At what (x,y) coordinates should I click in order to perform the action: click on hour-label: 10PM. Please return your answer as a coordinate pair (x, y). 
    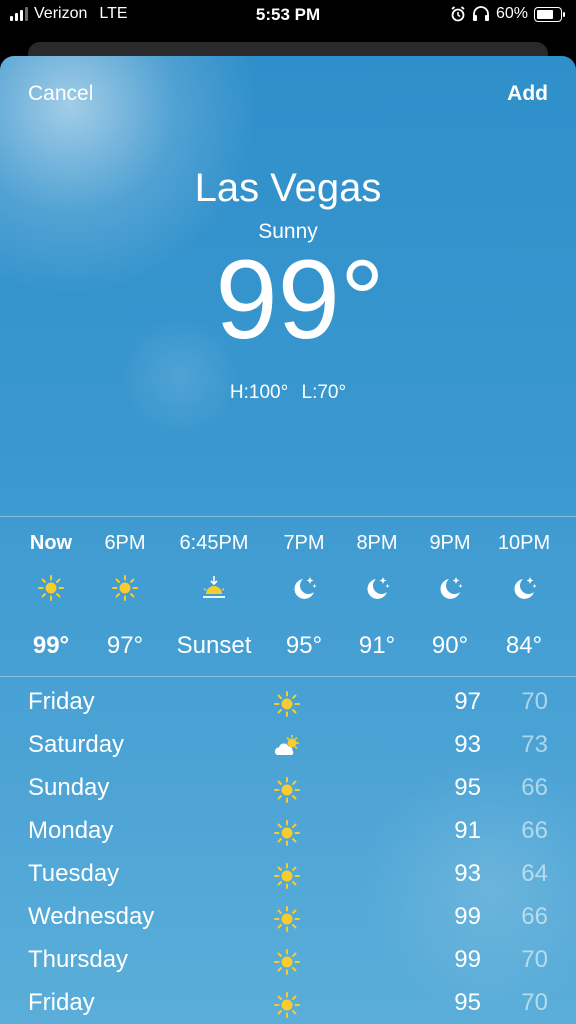
    Looking at the image, I should click on (524, 543).